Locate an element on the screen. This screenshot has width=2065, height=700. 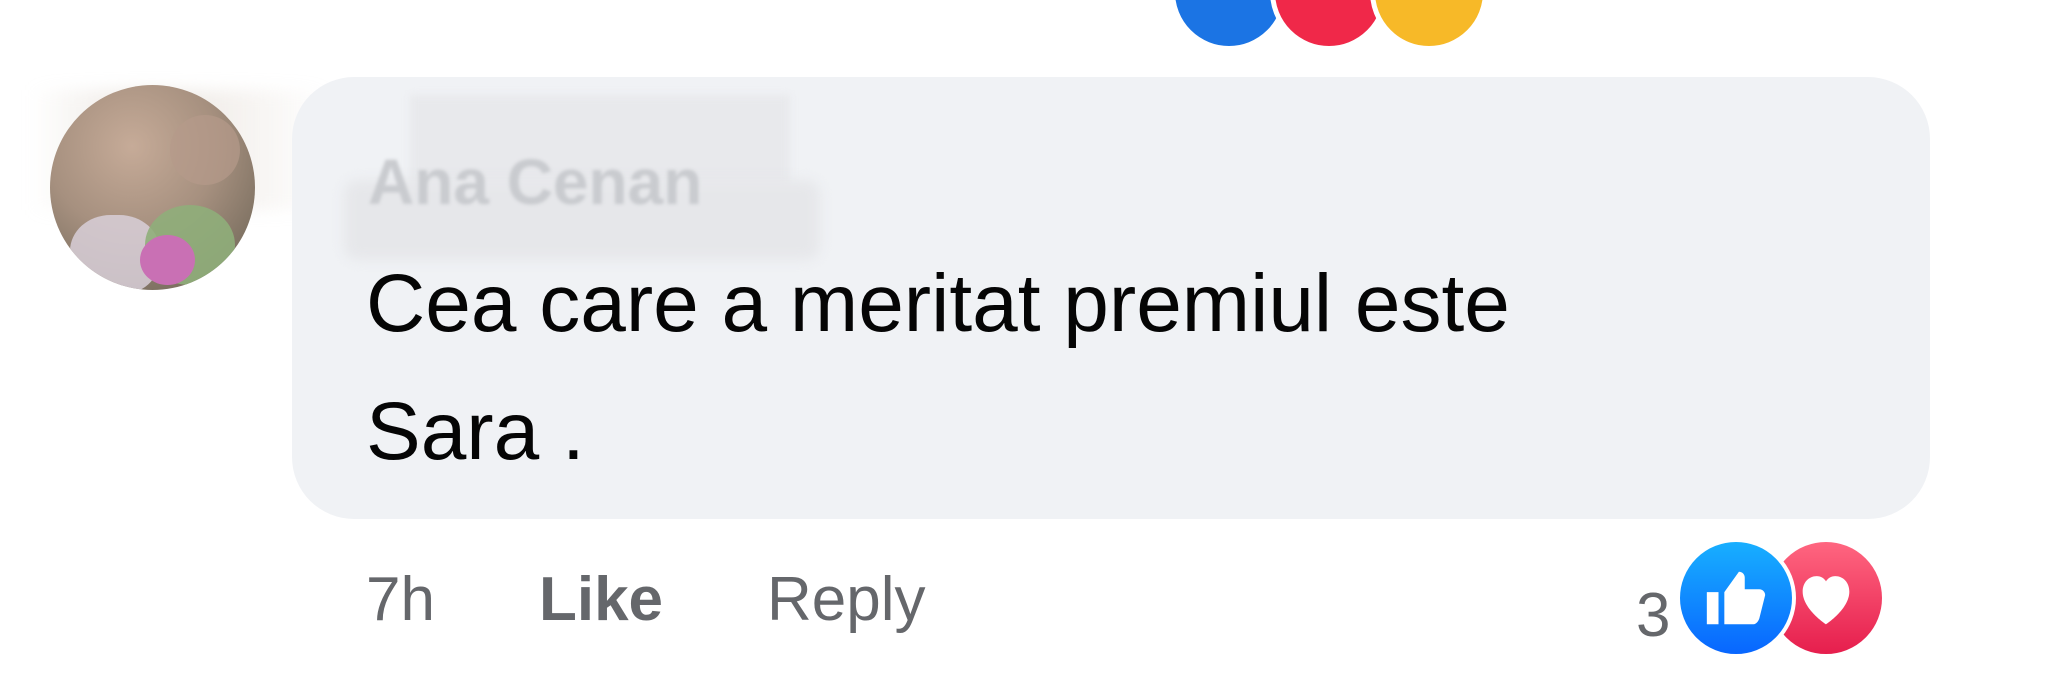
avatar is located at coordinates (152, 187).